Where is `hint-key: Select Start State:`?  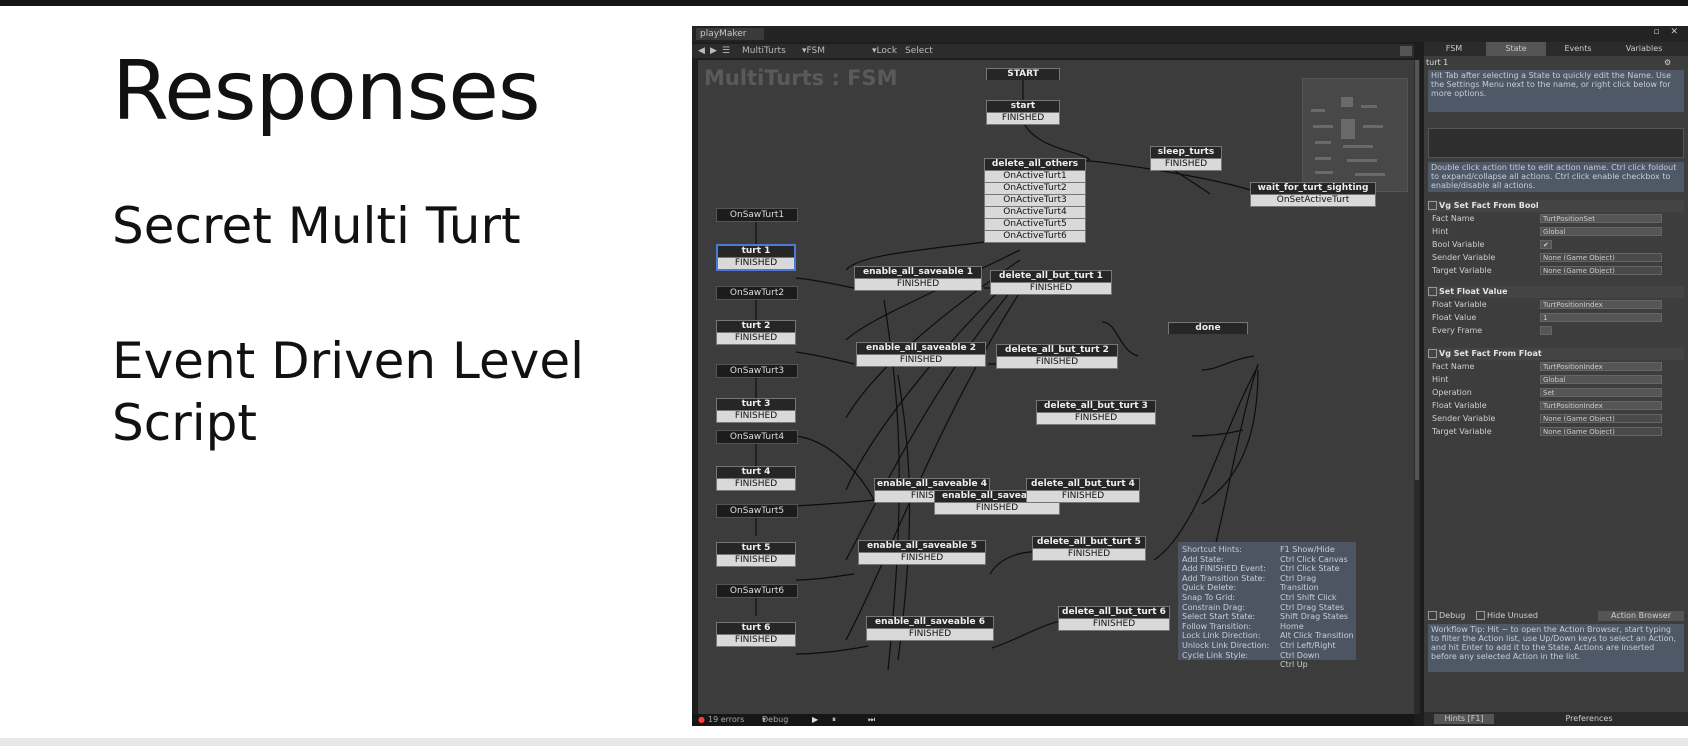 hint-key: Select Start State: is located at coordinates (1219, 617).